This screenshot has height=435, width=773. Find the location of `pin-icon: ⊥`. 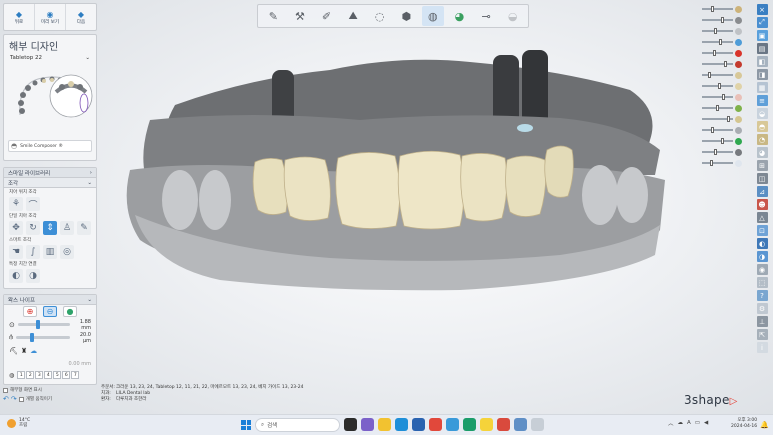

pin-icon: ⊥ is located at coordinates (762, 321).